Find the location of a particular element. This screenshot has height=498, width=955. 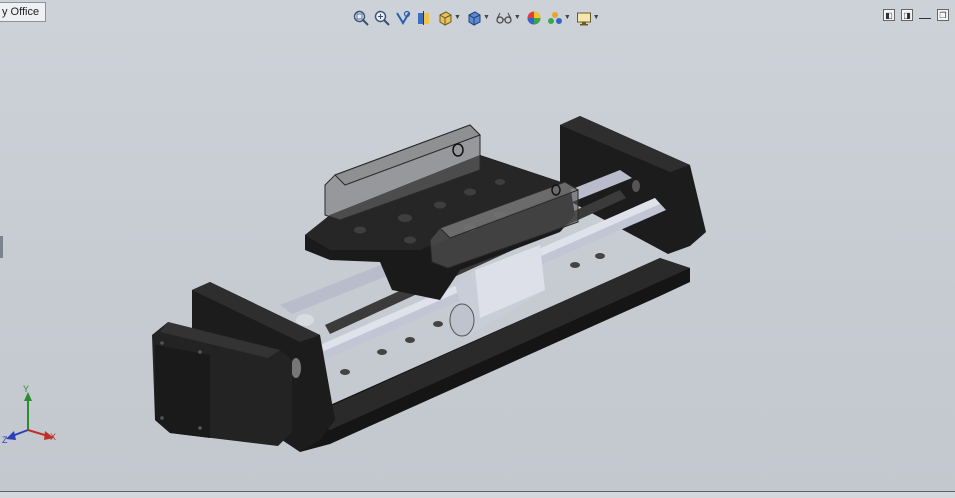

status-bar-strip is located at coordinates (477, 495).